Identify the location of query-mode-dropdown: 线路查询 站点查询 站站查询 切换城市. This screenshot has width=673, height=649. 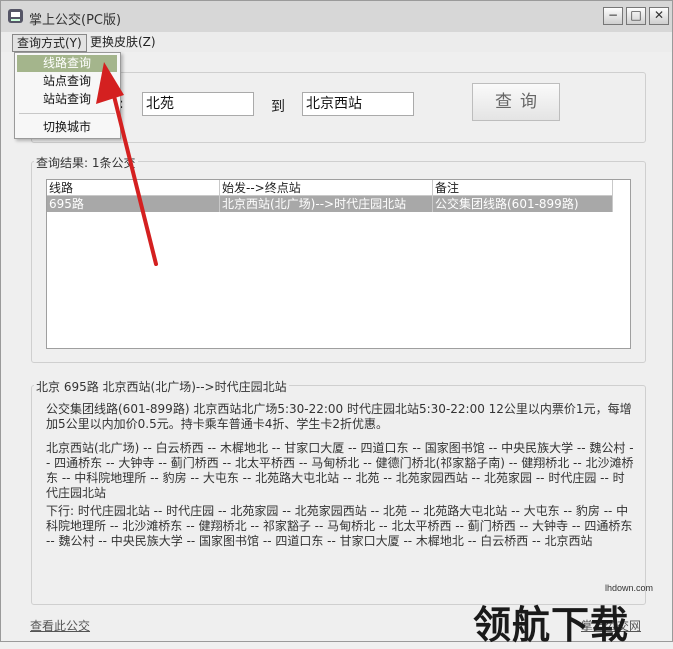
(67, 95).